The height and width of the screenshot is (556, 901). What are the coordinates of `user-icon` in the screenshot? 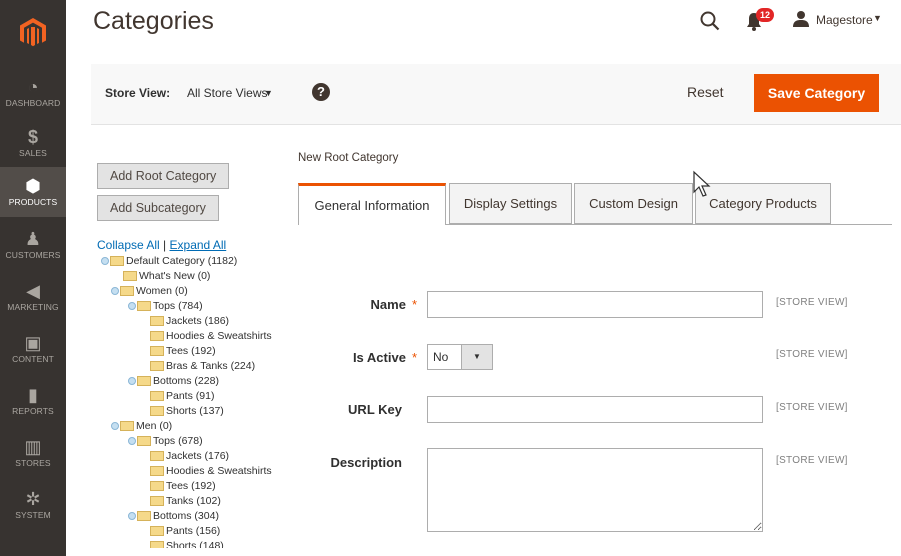 It's located at (801, 19).